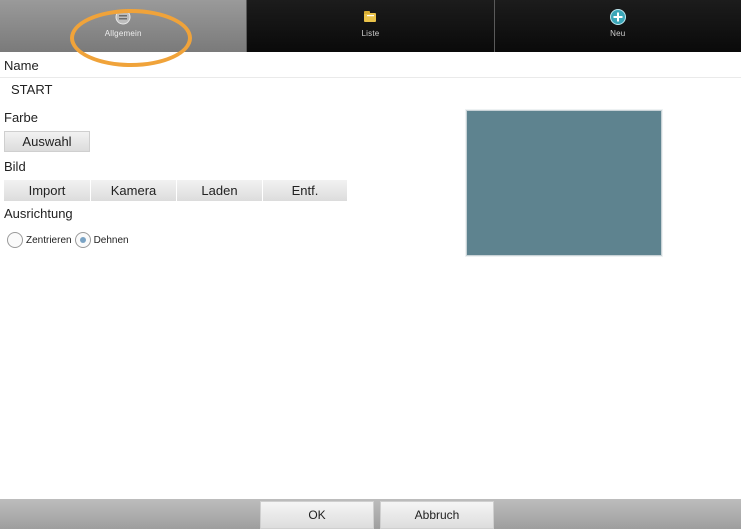 This screenshot has height=529, width=741. I want to click on tab-general-label: Allgemein, so click(123, 33).